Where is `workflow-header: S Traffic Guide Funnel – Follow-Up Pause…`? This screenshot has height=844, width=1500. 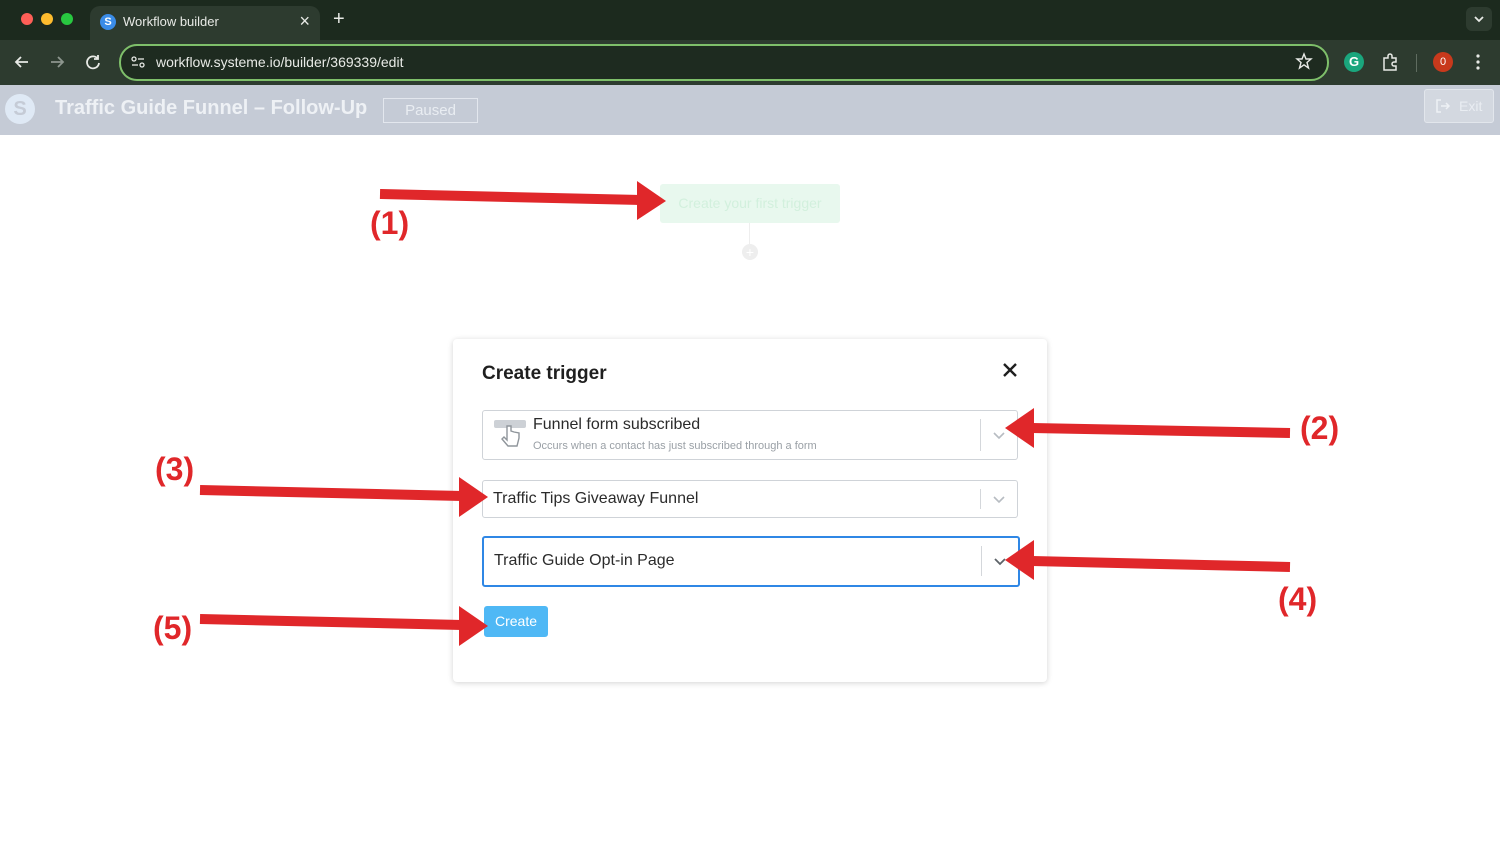
workflow-header: S Traffic Guide Funnel – Follow-Up Pause… is located at coordinates (750, 110).